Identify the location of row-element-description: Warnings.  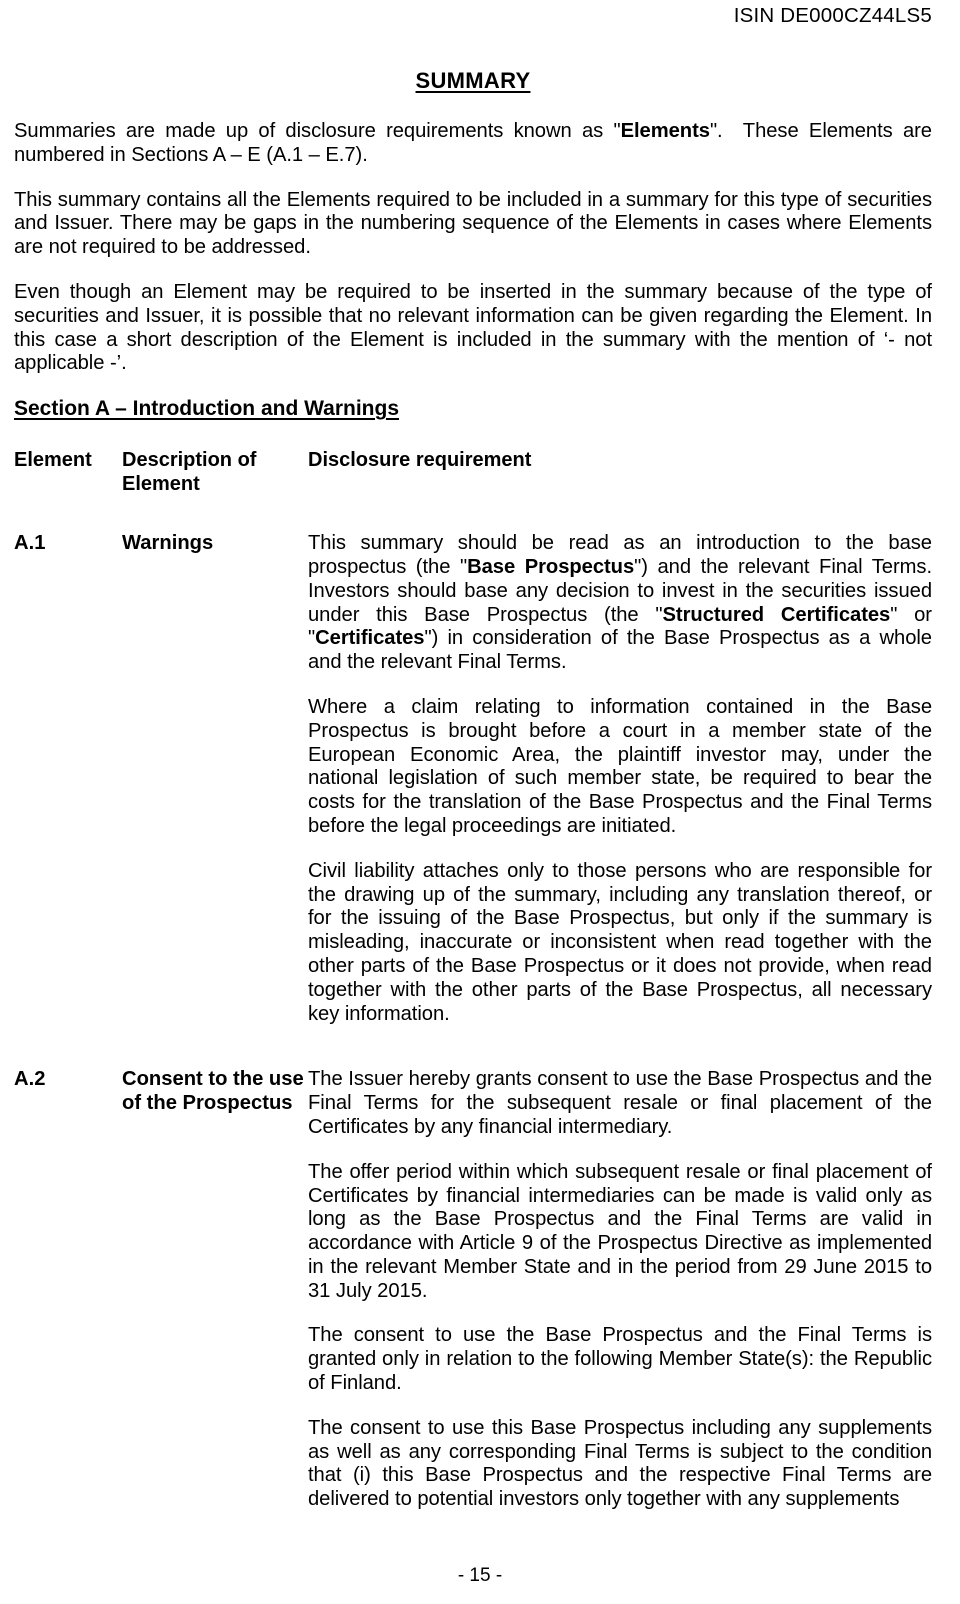
(168, 543).